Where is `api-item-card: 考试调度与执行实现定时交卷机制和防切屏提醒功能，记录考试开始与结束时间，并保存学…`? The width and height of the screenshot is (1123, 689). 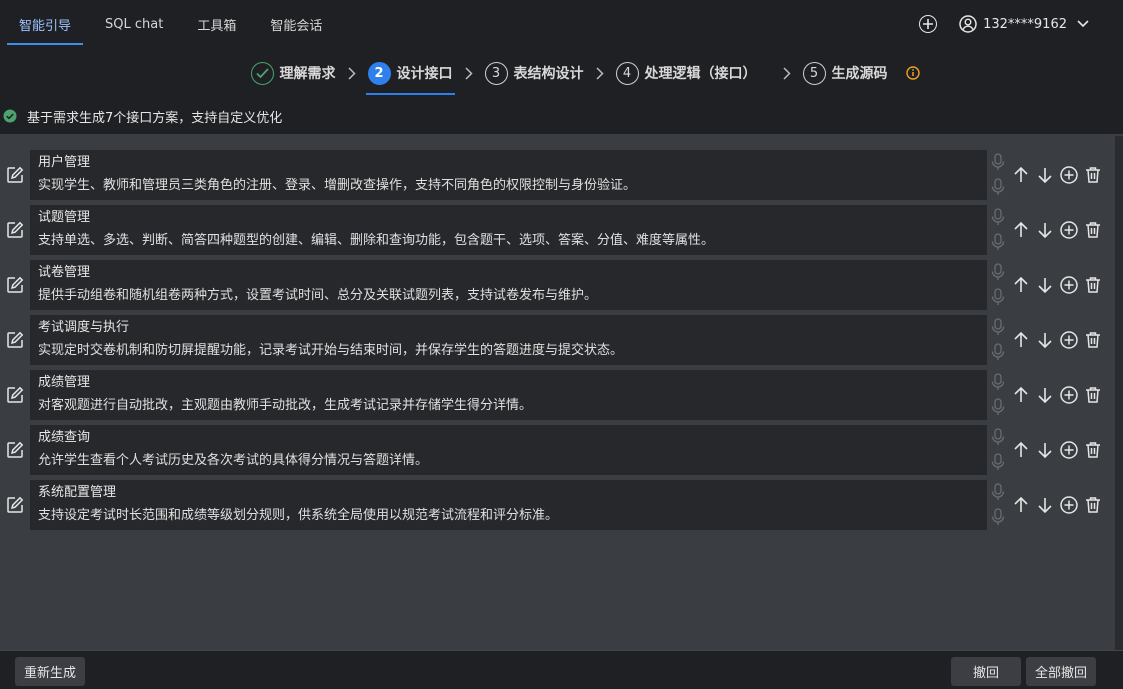
api-item-card: 考试调度与执行实现定时交卷机制和防切屏提醒功能，记录考试开始与结束时间，并保存学… is located at coordinates (508, 340).